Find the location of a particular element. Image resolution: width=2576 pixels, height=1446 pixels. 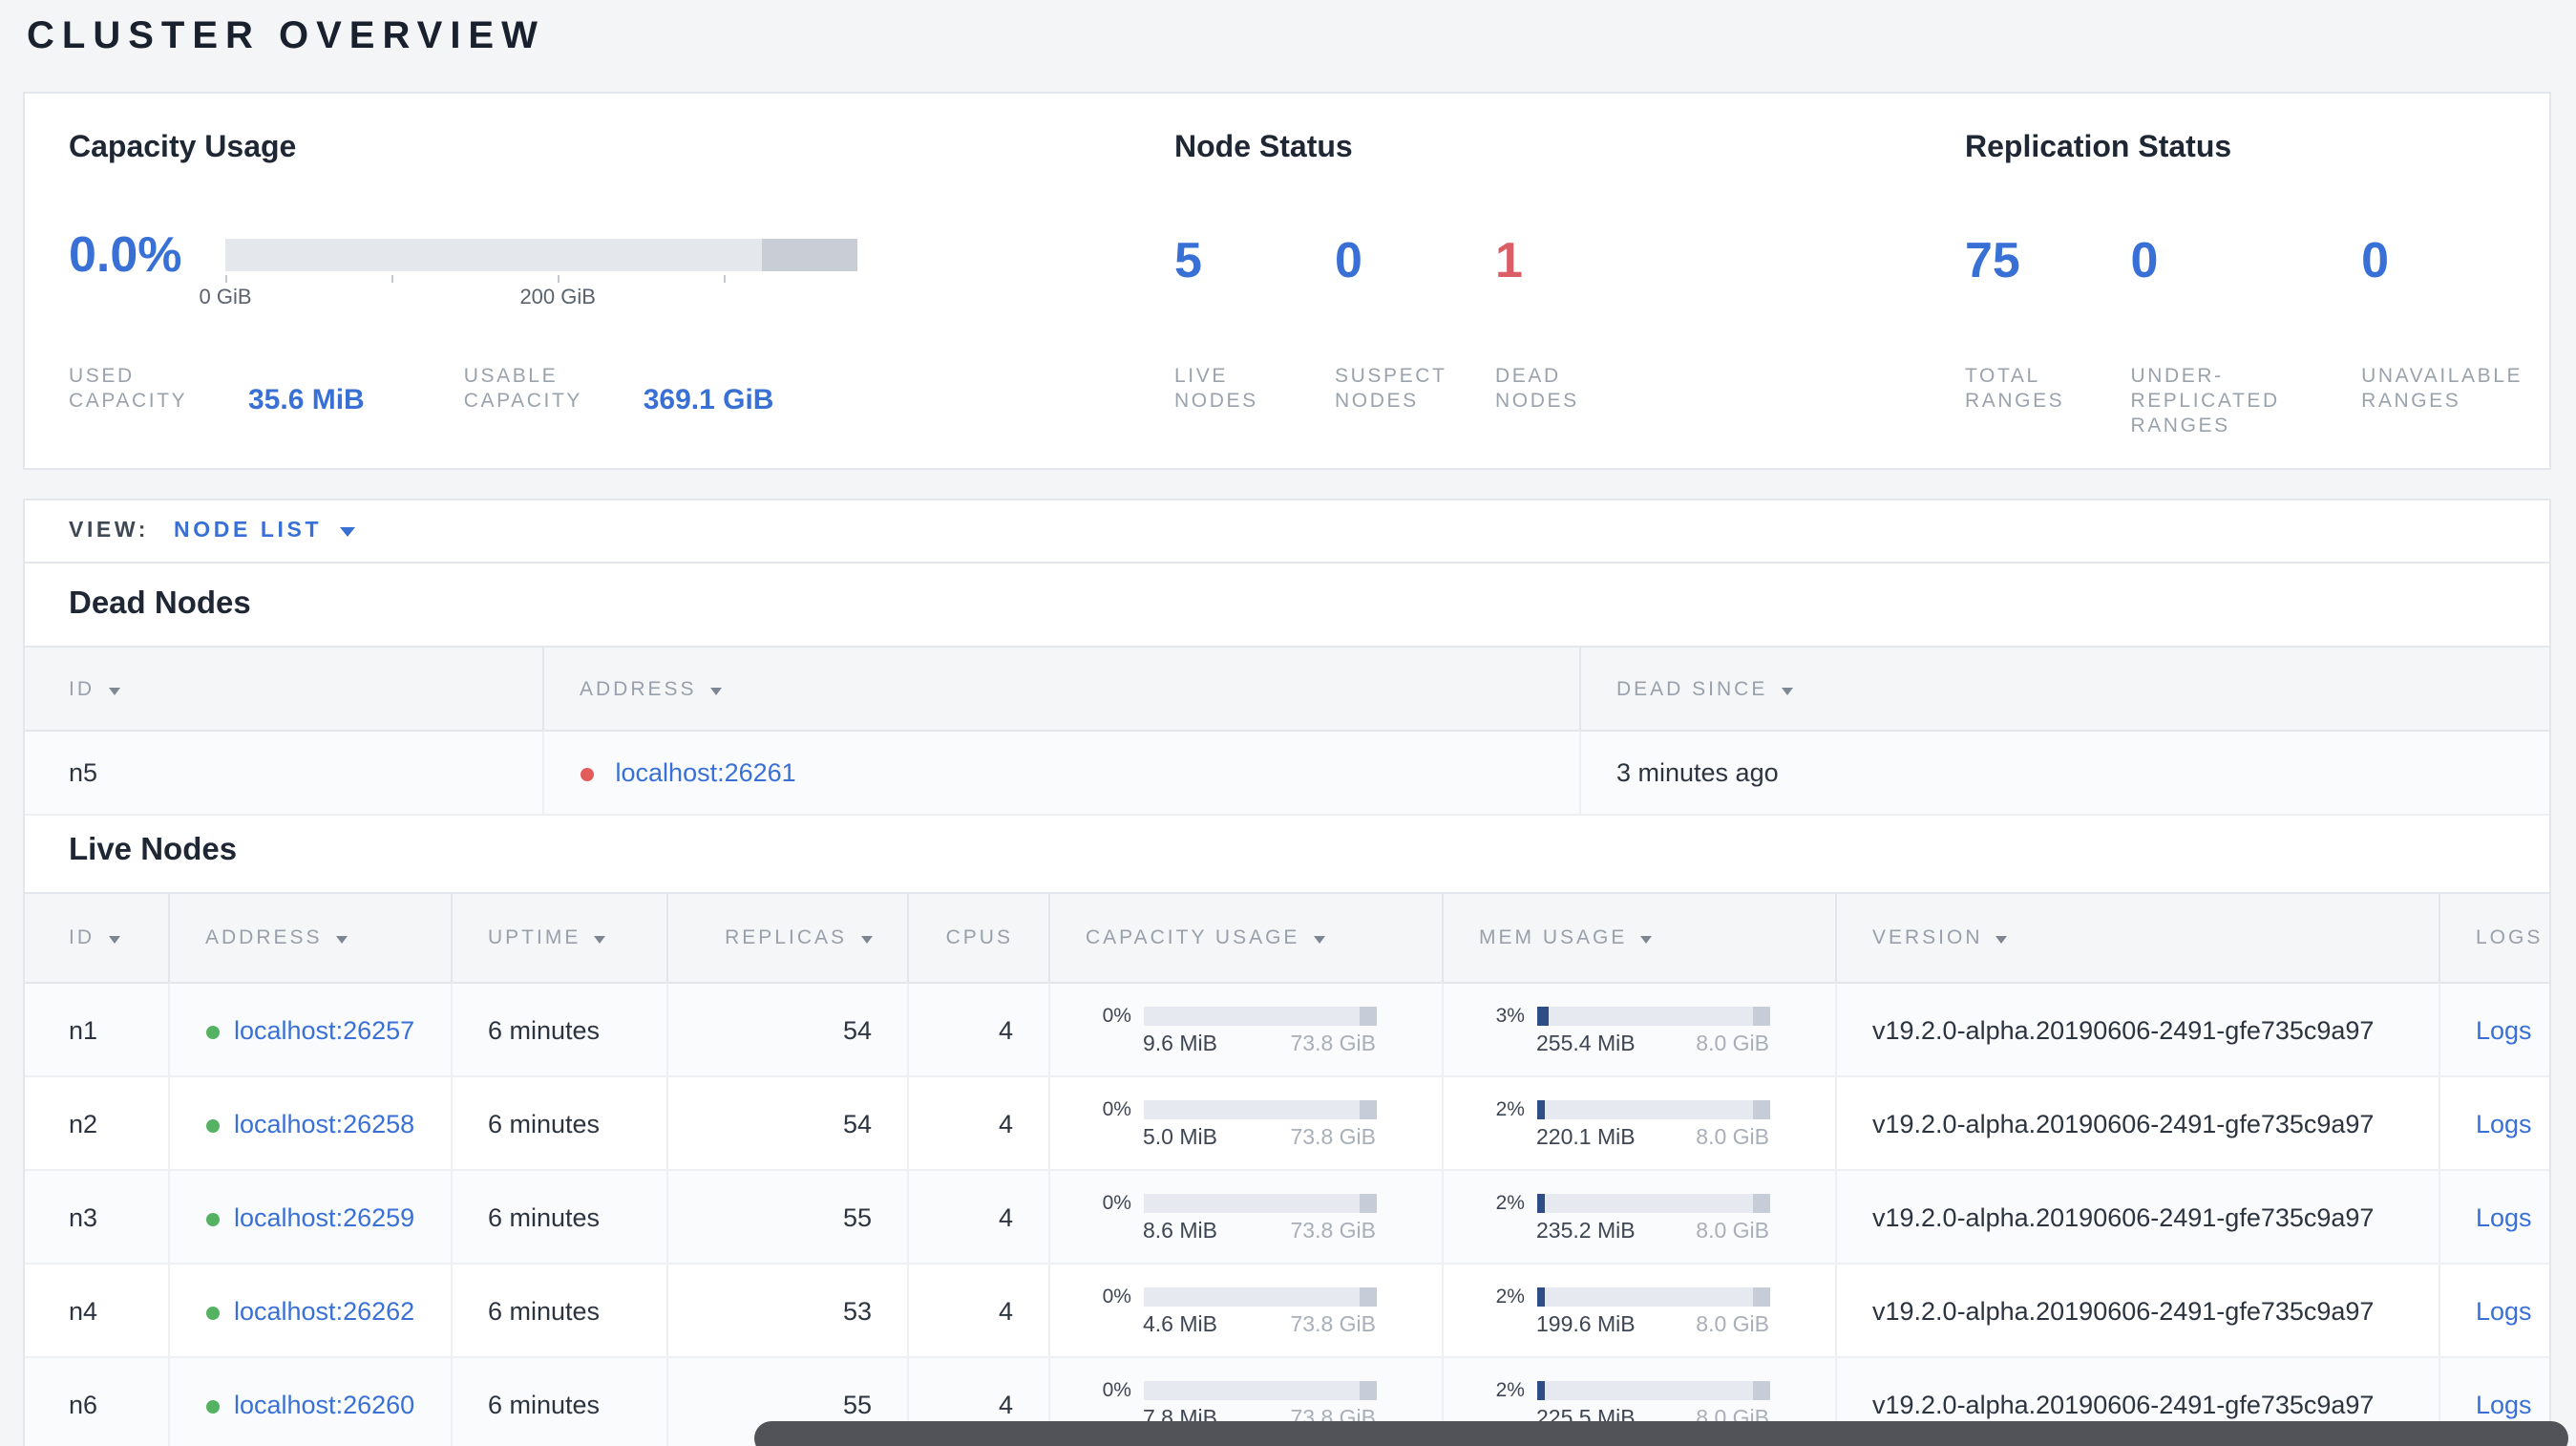

mem-usage-cell: 2% 235.2 MiB 8.0 GiB is located at coordinates (1639, 1218).